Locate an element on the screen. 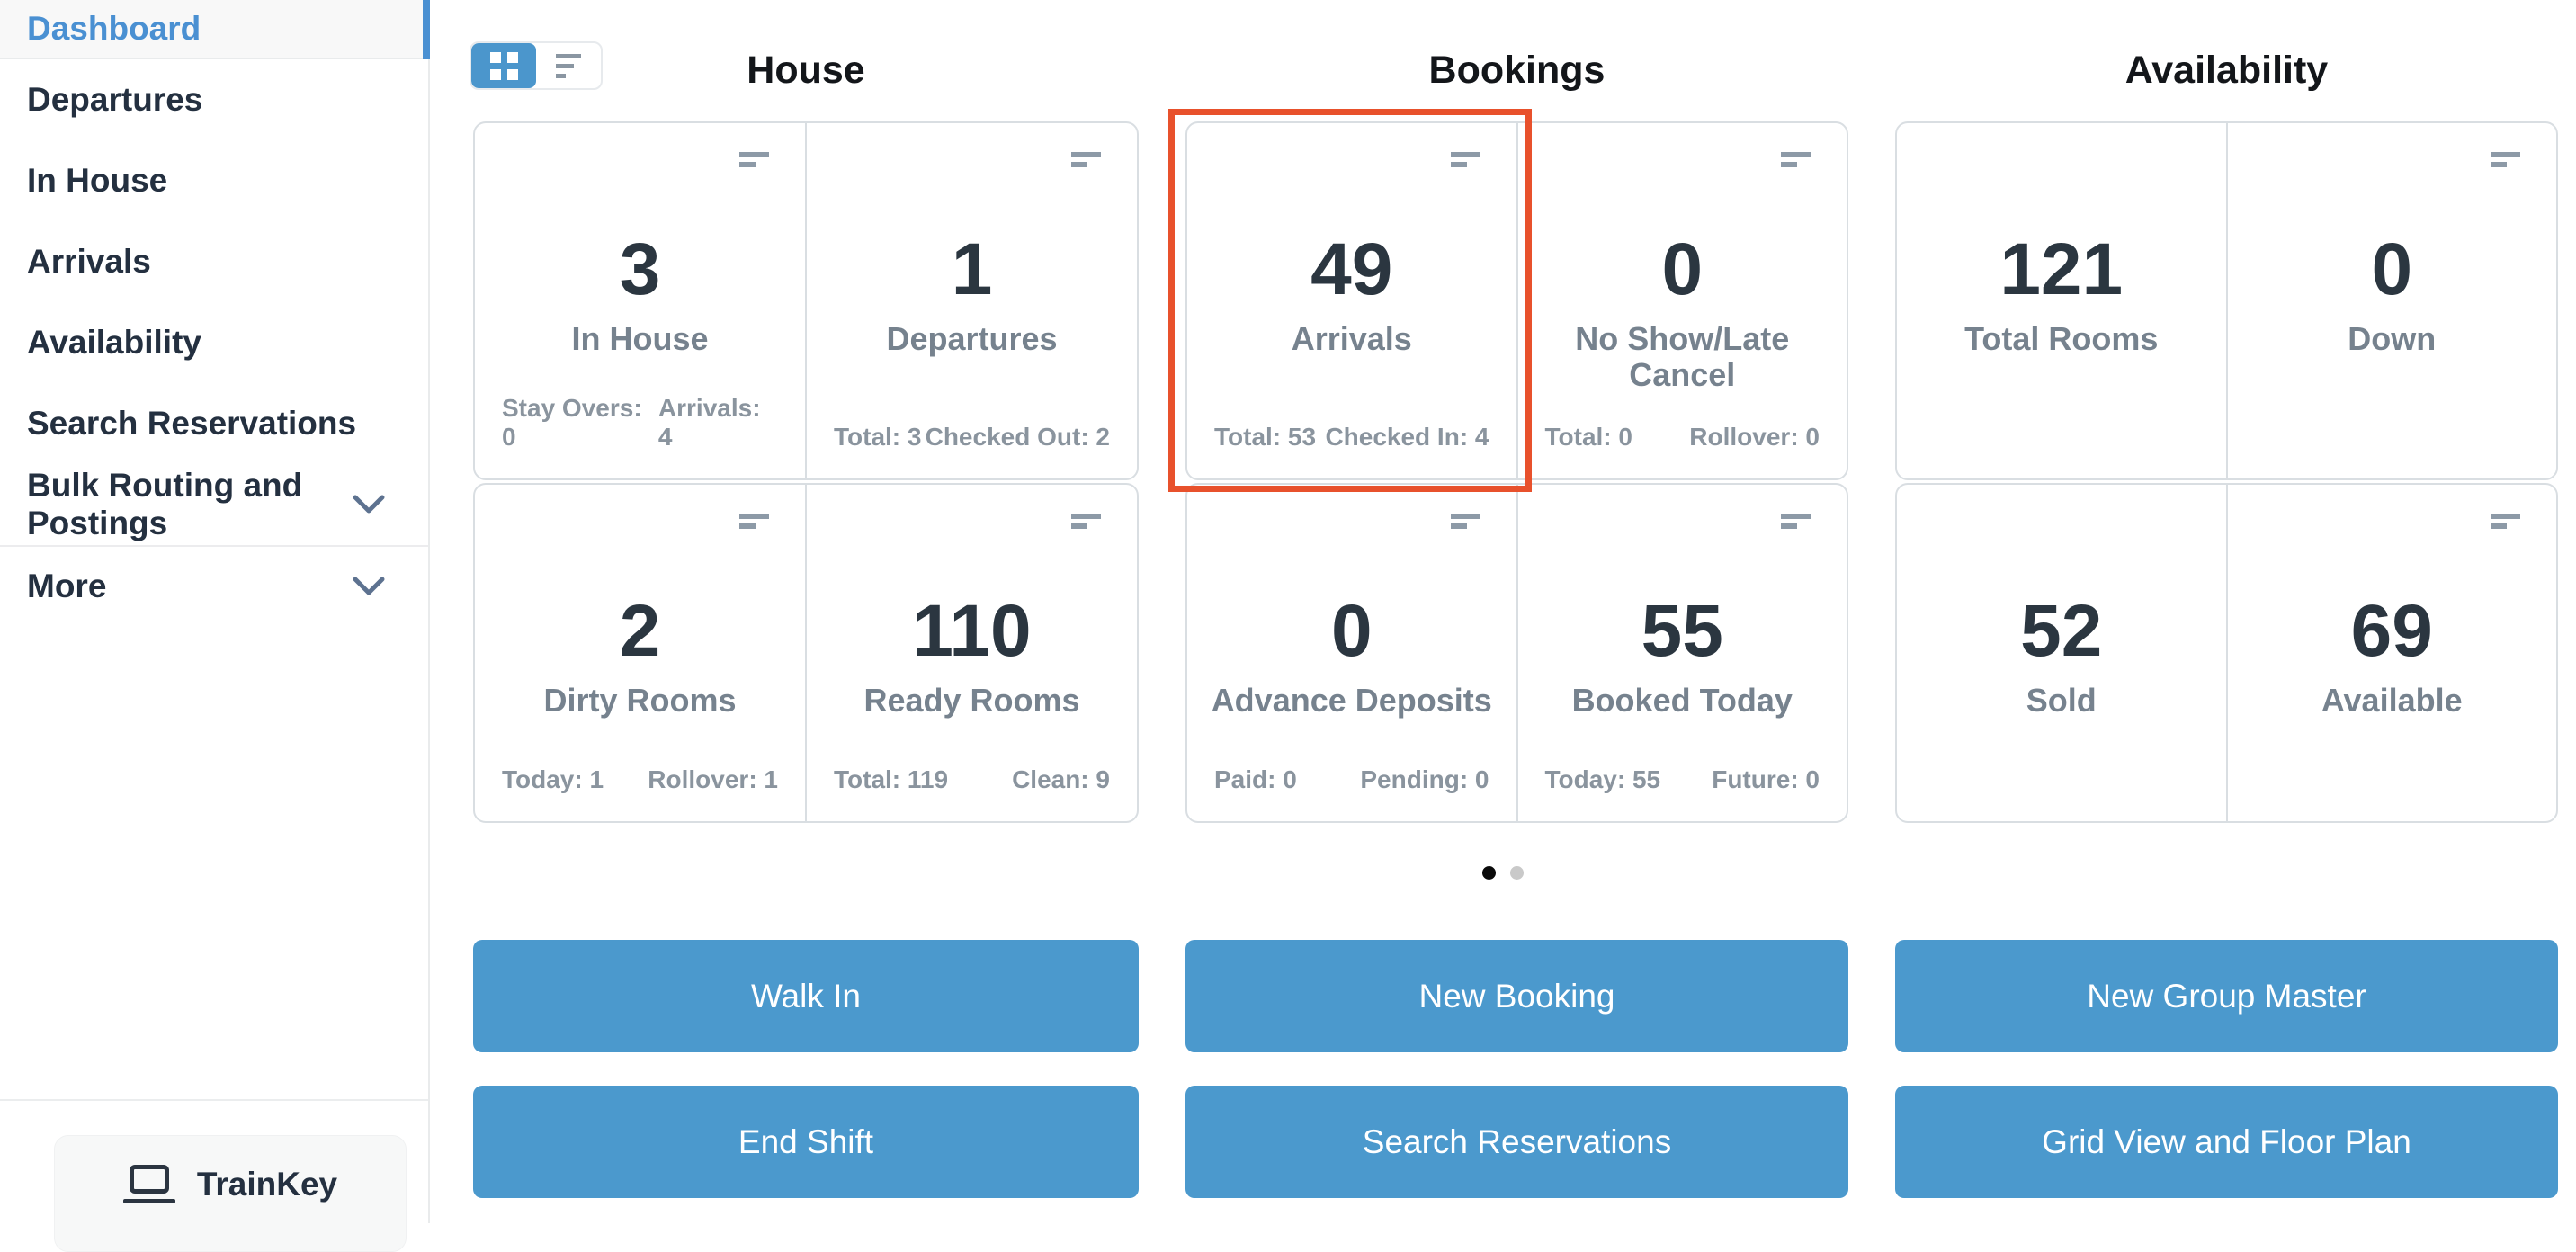 The height and width of the screenshot is (1252, 2576). card-in-house: 3 In House Stay Overs: 0 Arrivals: 4 is located at coordinates (640, 300).